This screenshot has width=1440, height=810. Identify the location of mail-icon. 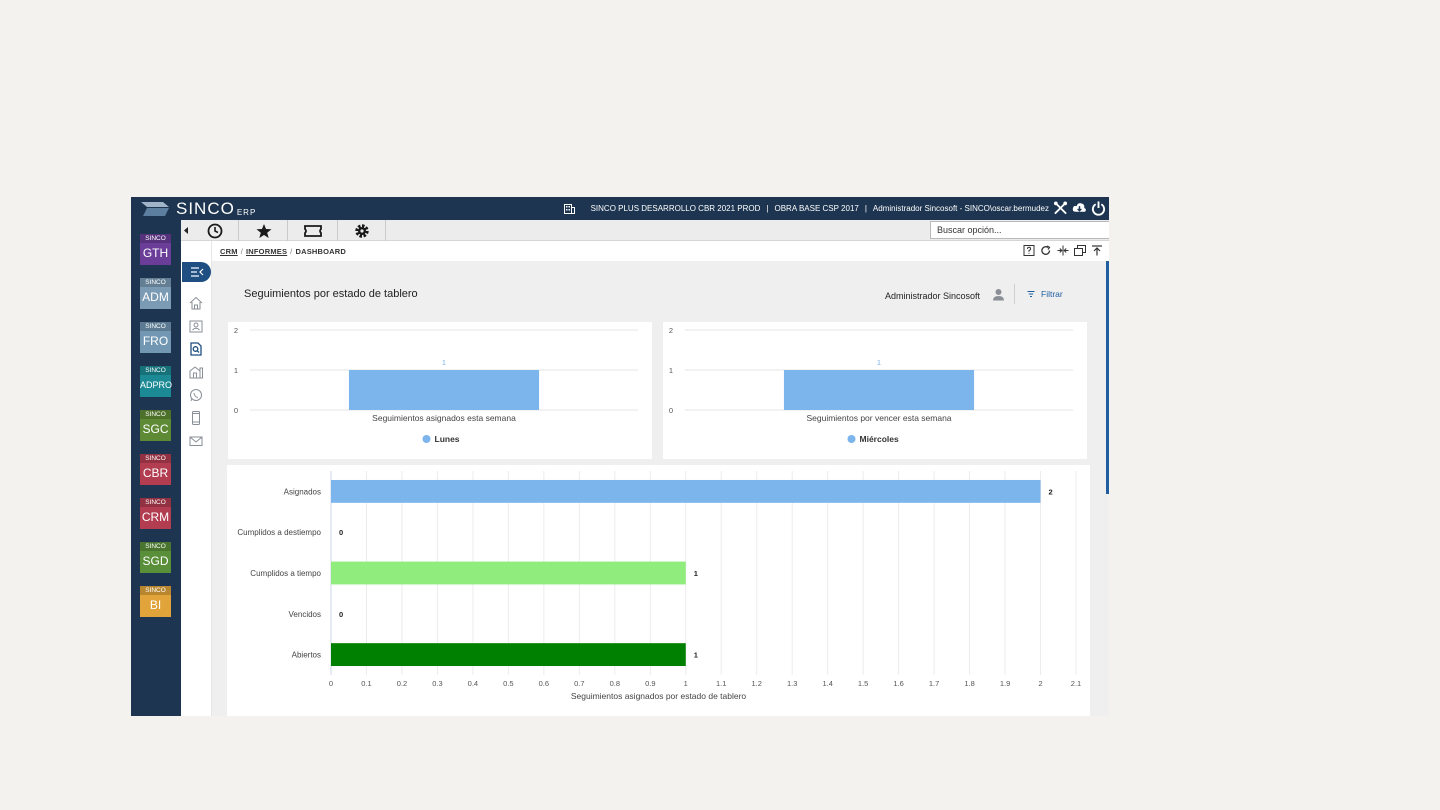
(196, 441).